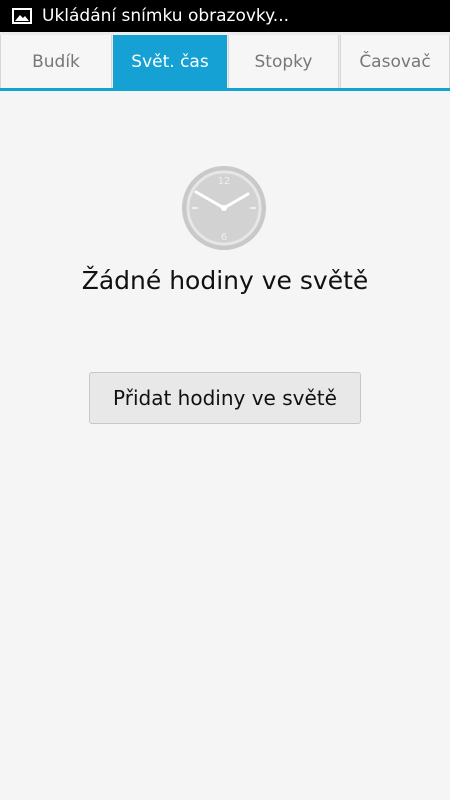  What do you see at coordinates (283, 61) in the screenshot?
I see `tab-stopwatch: Stopky` at bounding box center [283, 61].